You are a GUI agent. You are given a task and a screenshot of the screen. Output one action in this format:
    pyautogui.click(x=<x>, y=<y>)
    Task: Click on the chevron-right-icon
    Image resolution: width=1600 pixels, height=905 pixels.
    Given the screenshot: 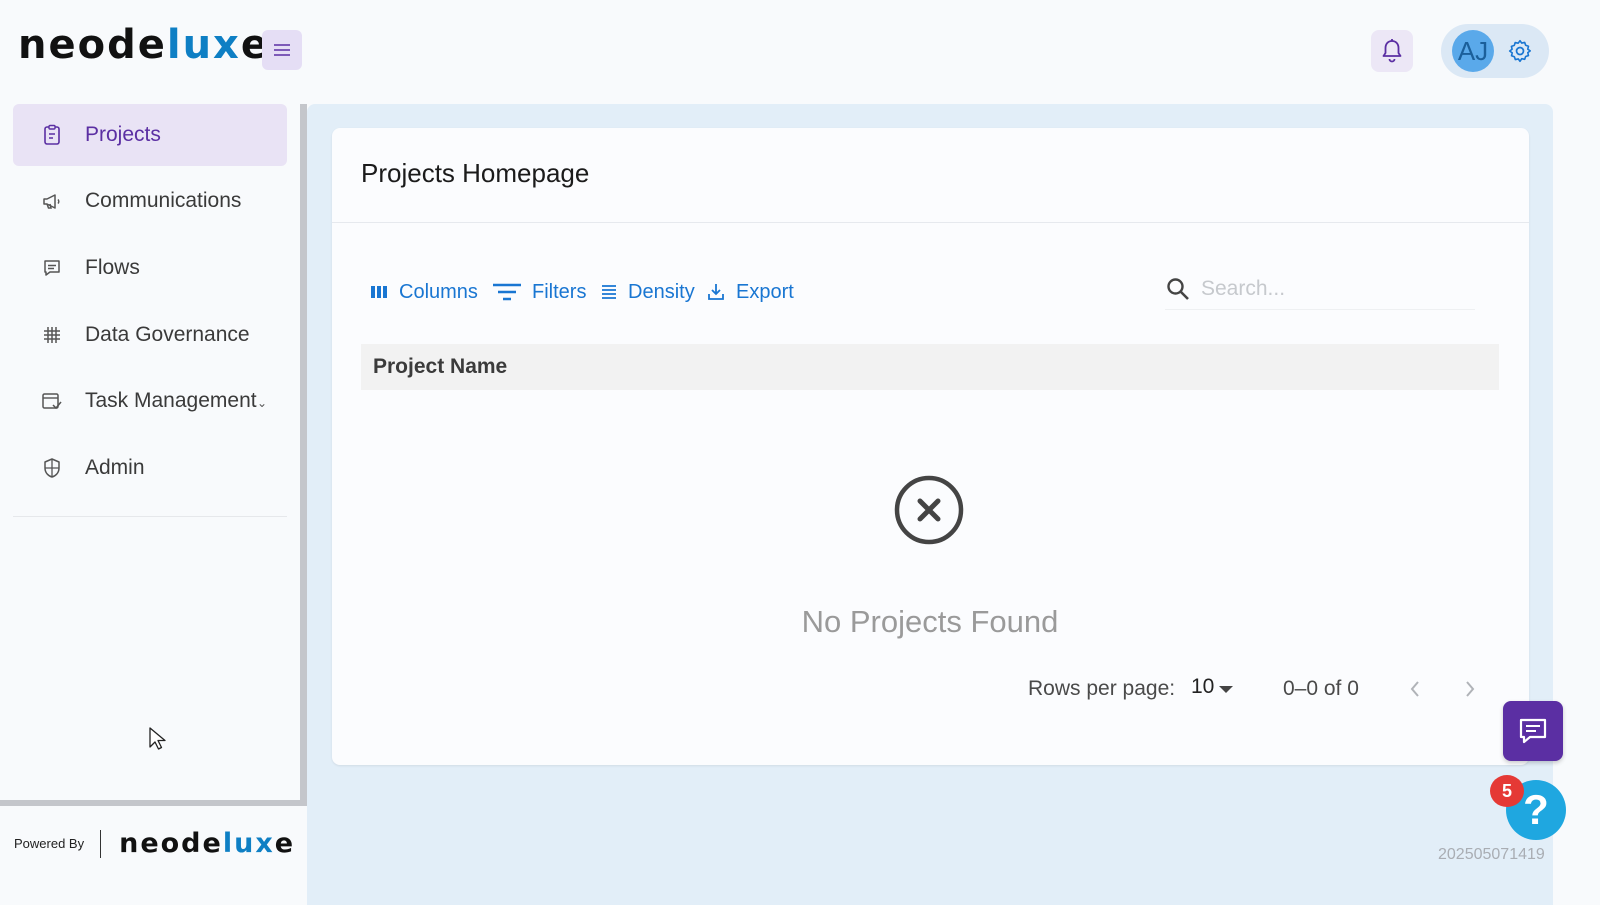 What is the action you would take?
    pyautogui.click(x=1470, y=689)
    